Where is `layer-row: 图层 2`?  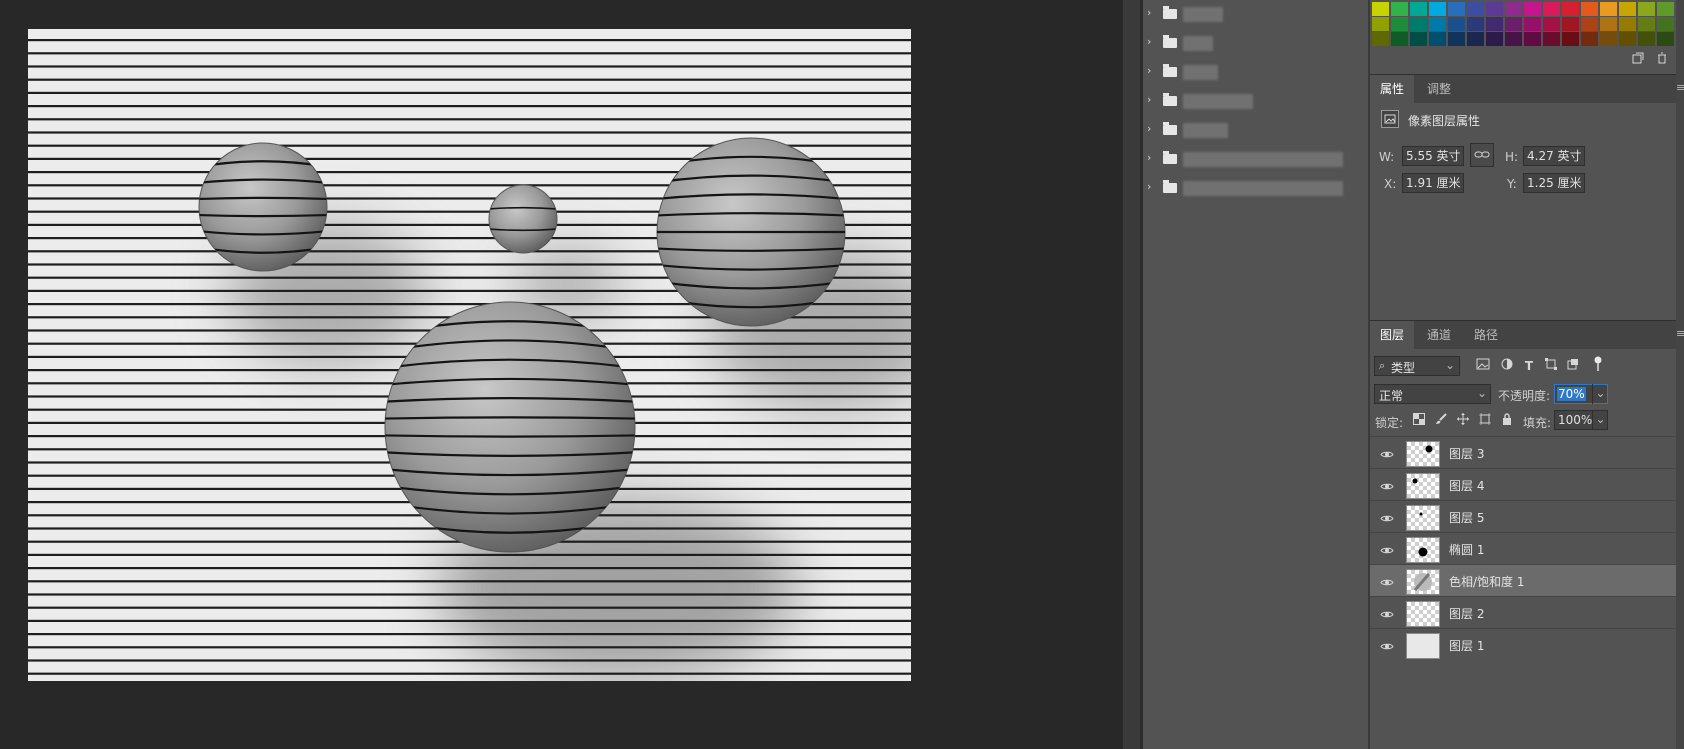
layer-row: 图层 2 is located at coordinates (1523, 612).